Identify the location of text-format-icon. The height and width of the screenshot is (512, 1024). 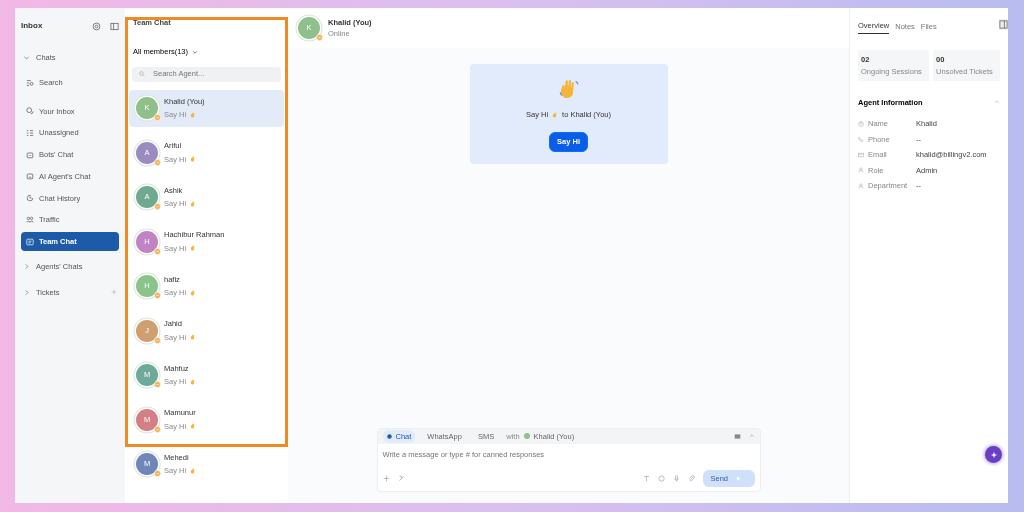
(646, 478).